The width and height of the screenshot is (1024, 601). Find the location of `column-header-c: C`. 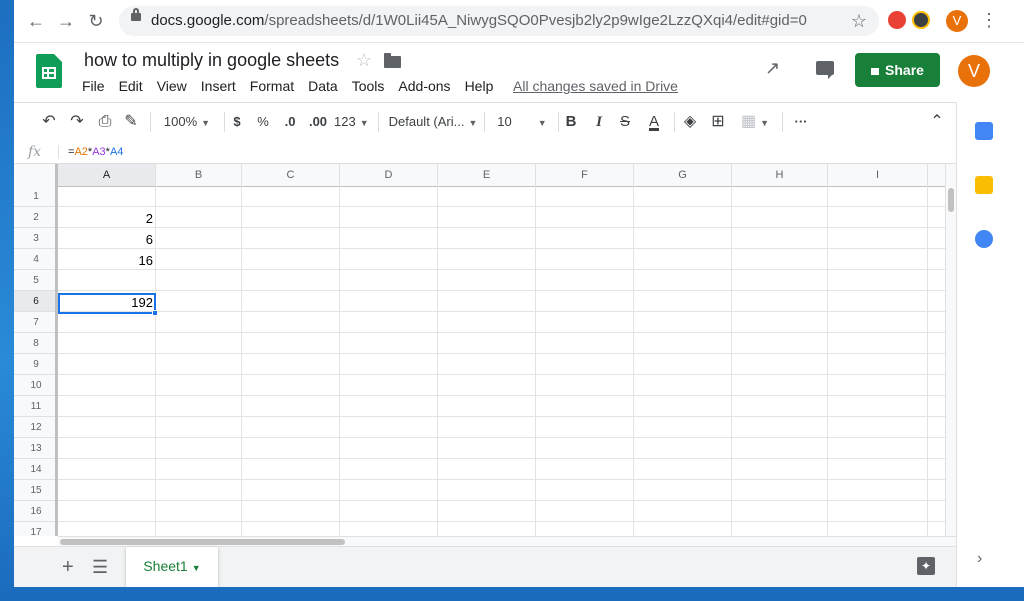

column-header-c: C is located at coordinates (291, 175).